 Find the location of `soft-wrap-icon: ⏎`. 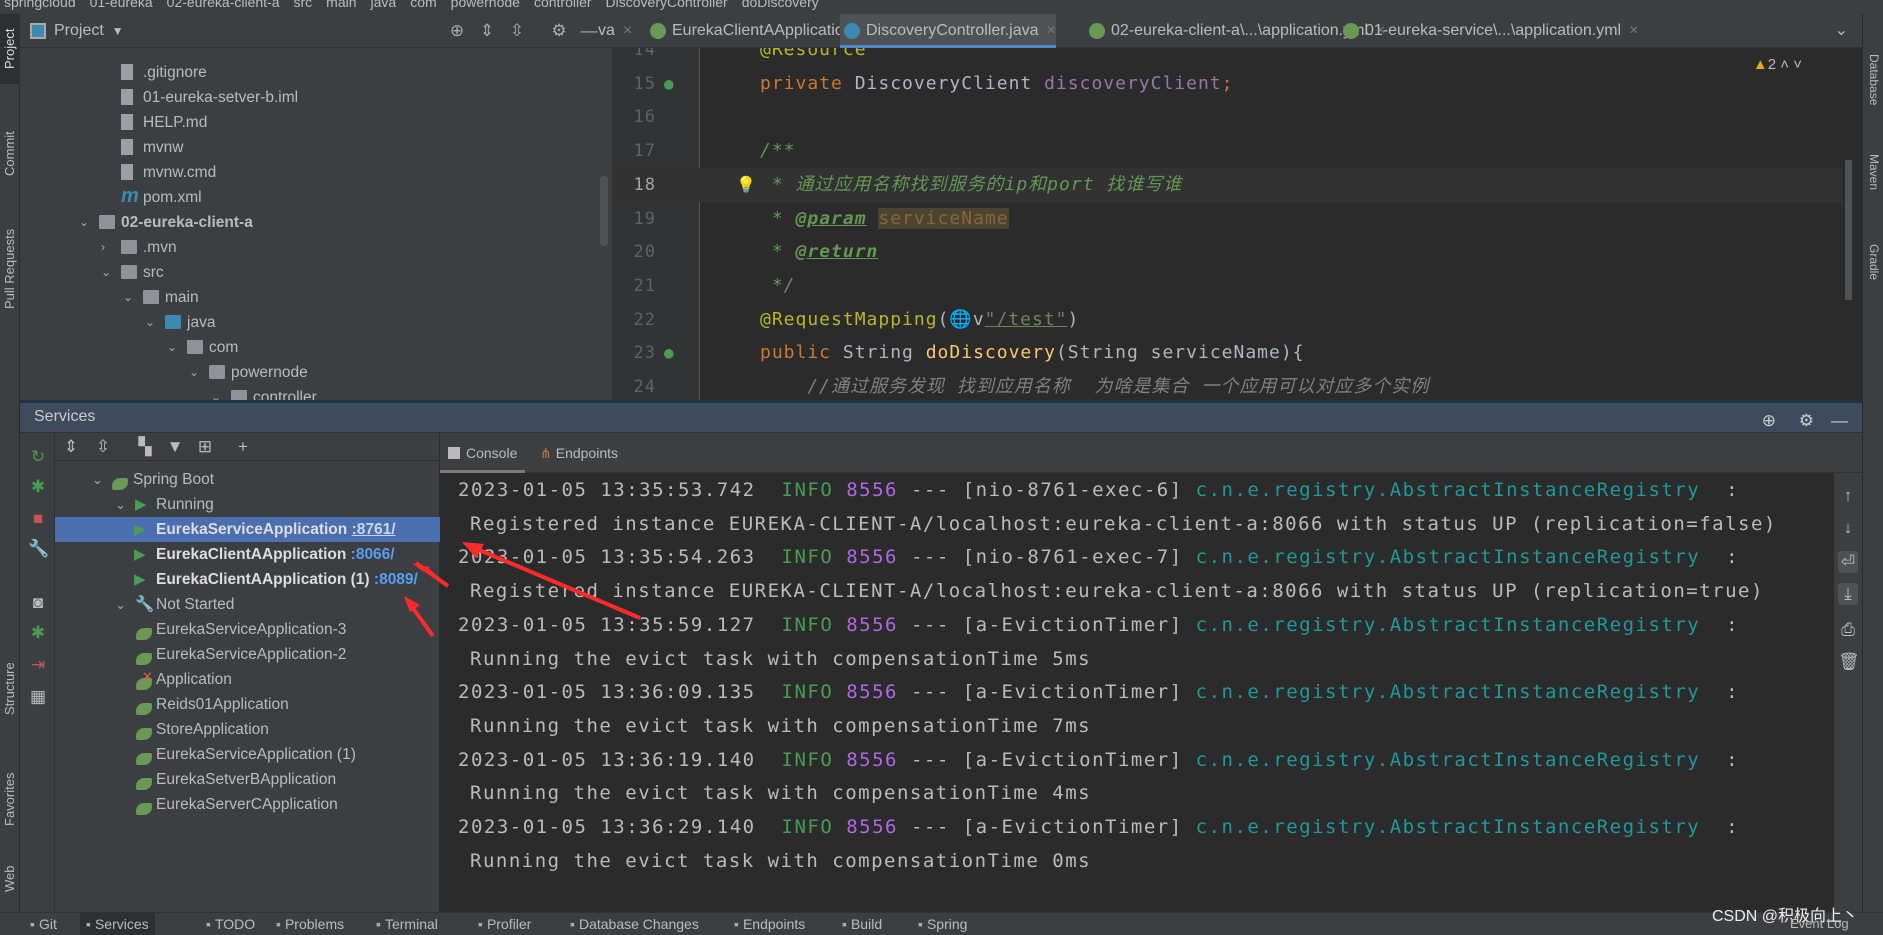

soft-wrap-icon: ⏎ is located at coordinates (1848, 562).